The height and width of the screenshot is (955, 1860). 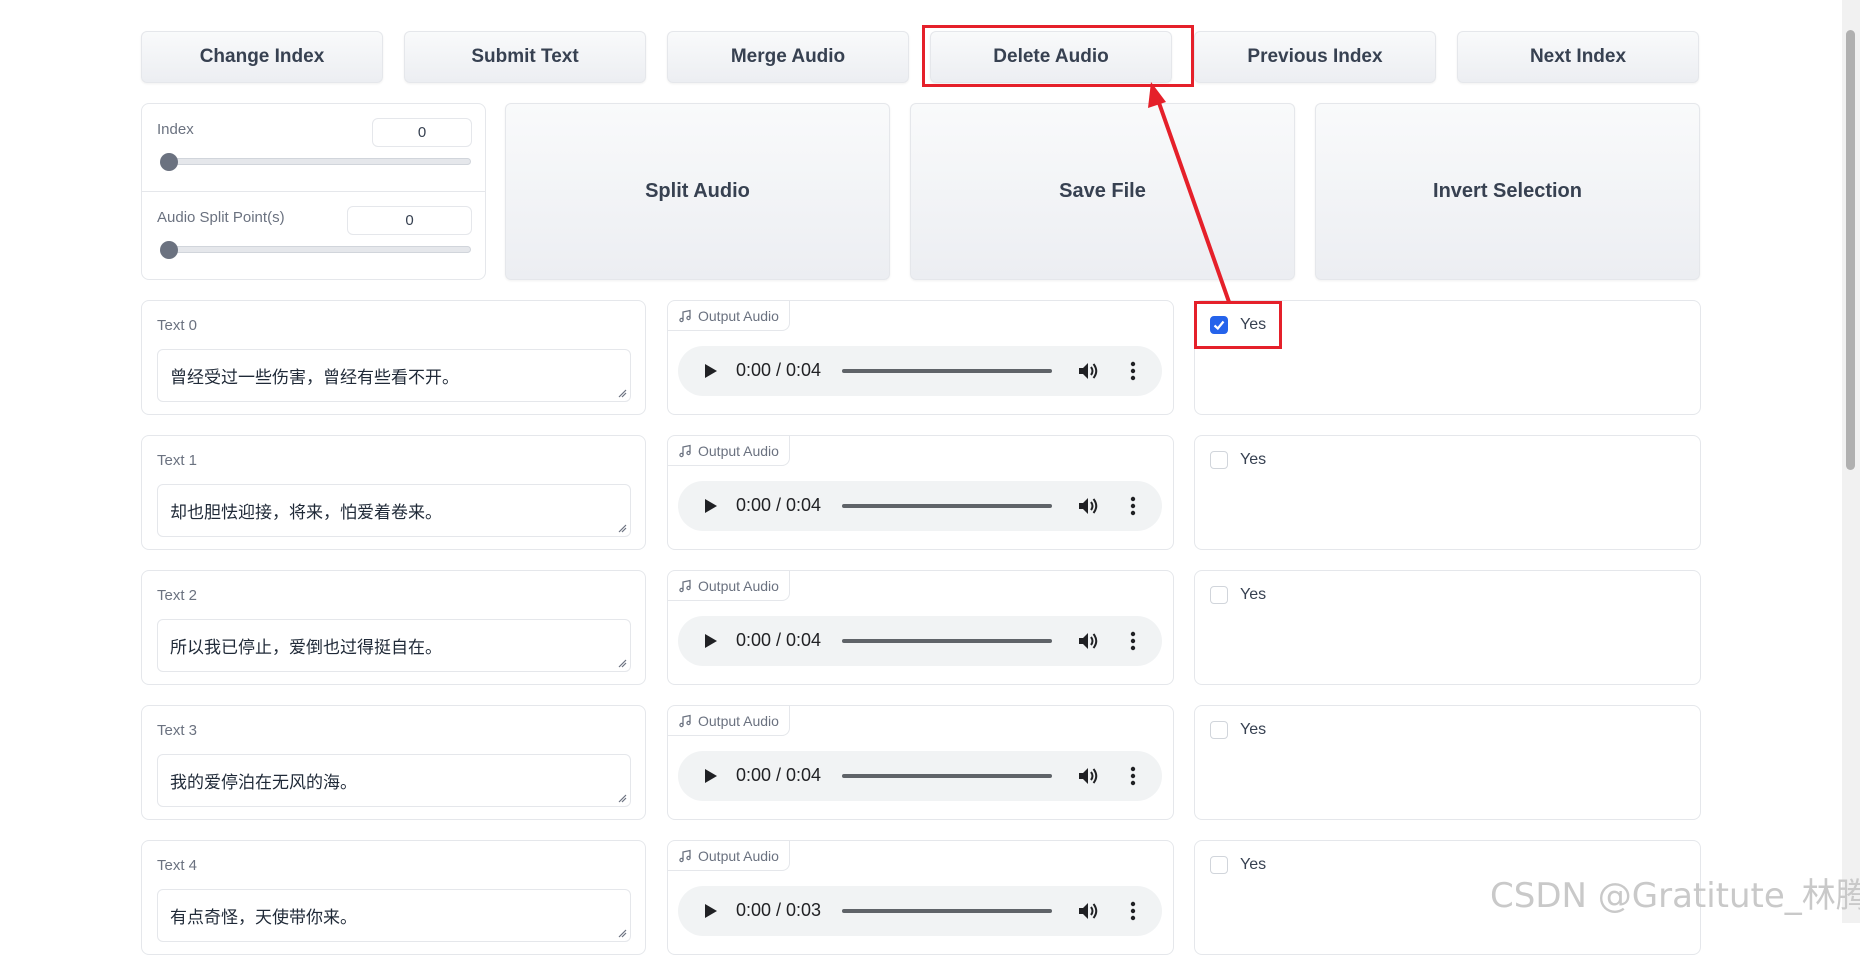 I want to click on arrow-line, so click(x=1193, y=201).